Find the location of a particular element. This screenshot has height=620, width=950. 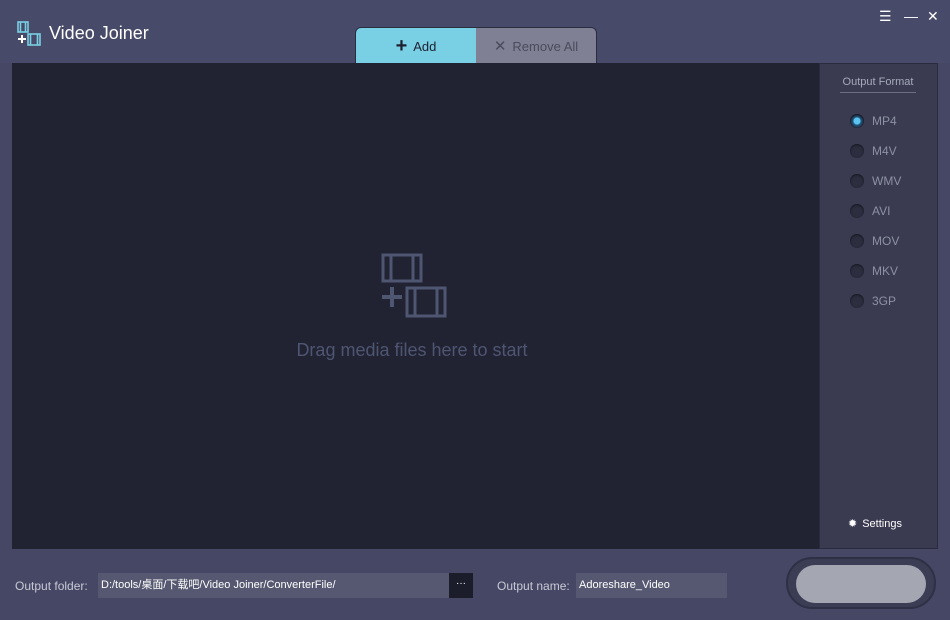

settings-button: ✹ Settings is located at coordinates (875, 524).